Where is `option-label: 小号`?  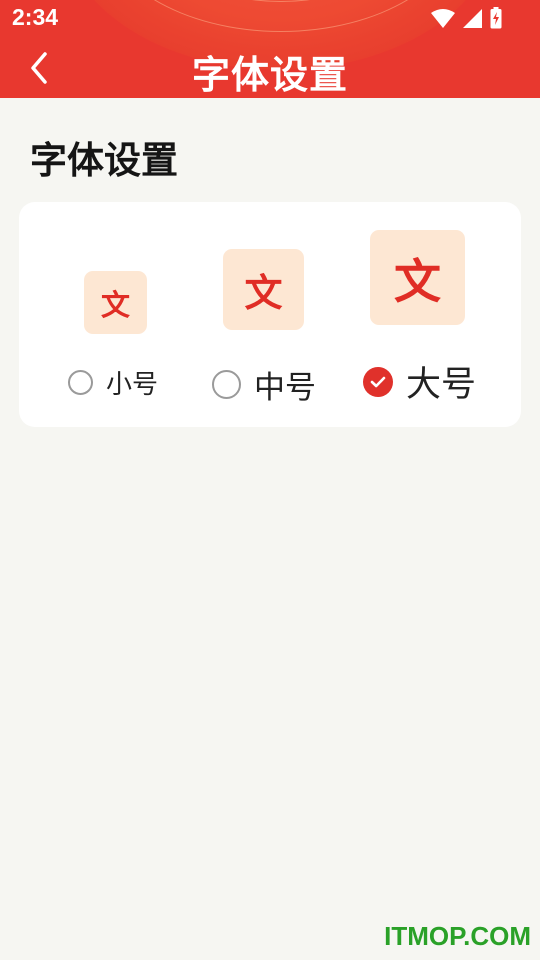 option-label: 小号 is located at coordinates (132, 385).